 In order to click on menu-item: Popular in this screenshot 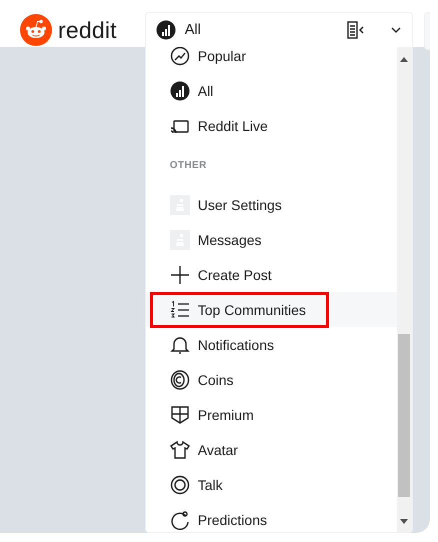, I will do `click(208, 56)`.